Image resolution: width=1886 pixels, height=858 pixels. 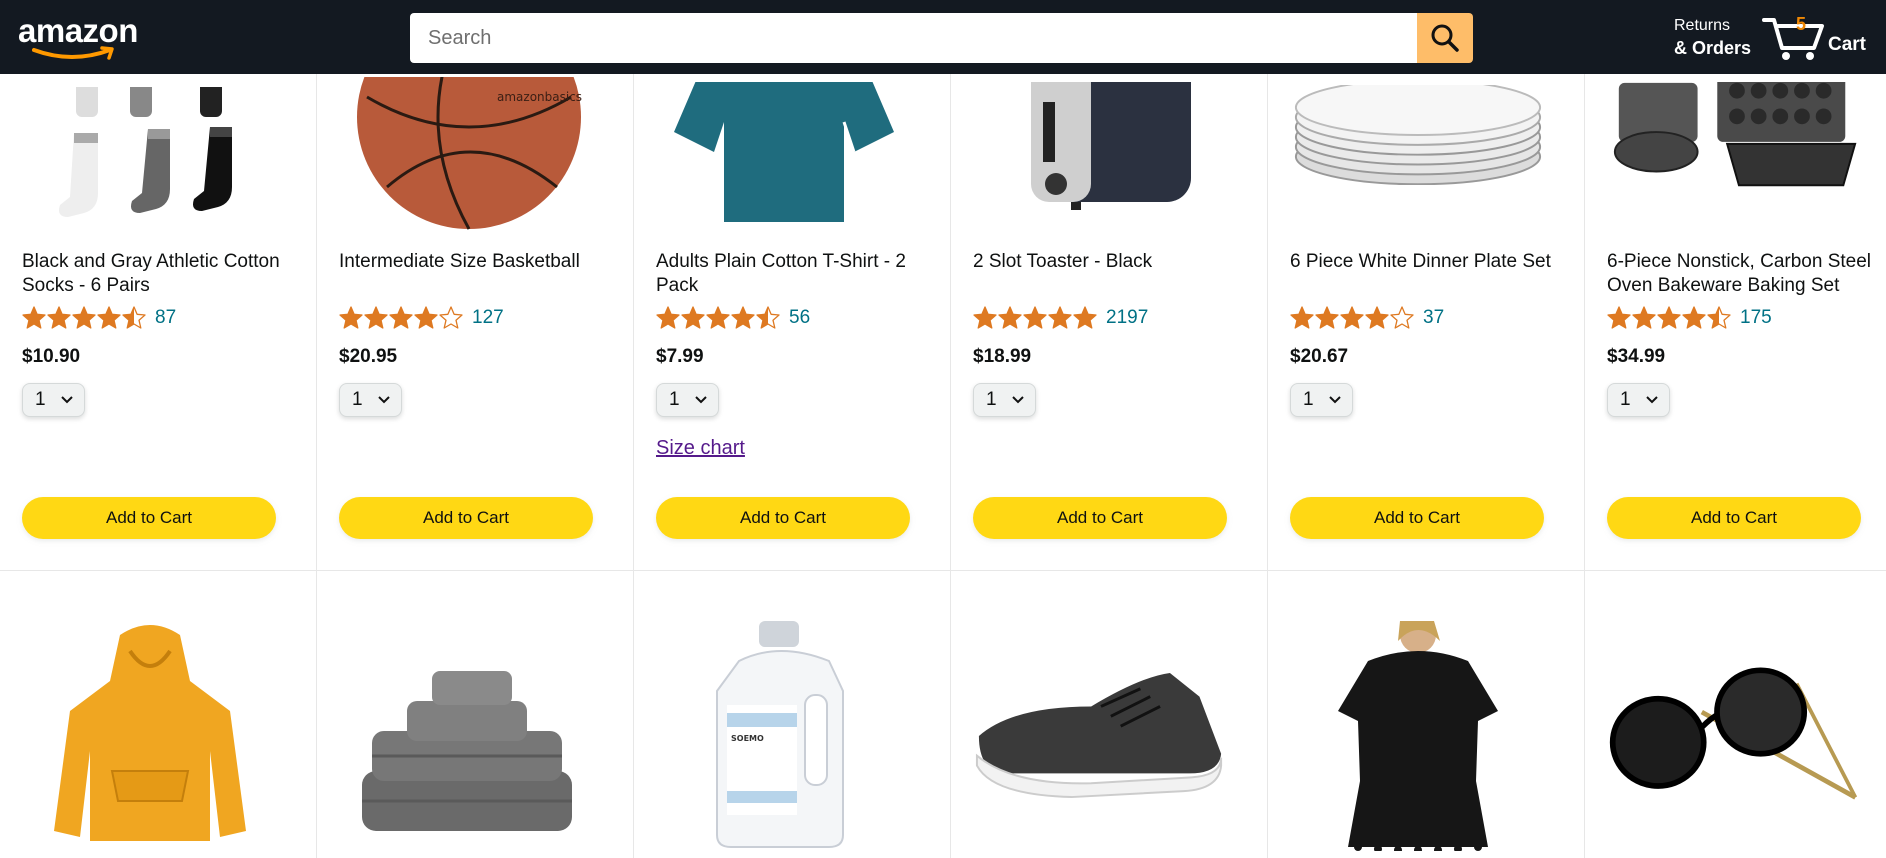 I want to click on product-price: $7.99, so click(x=680, y=356).